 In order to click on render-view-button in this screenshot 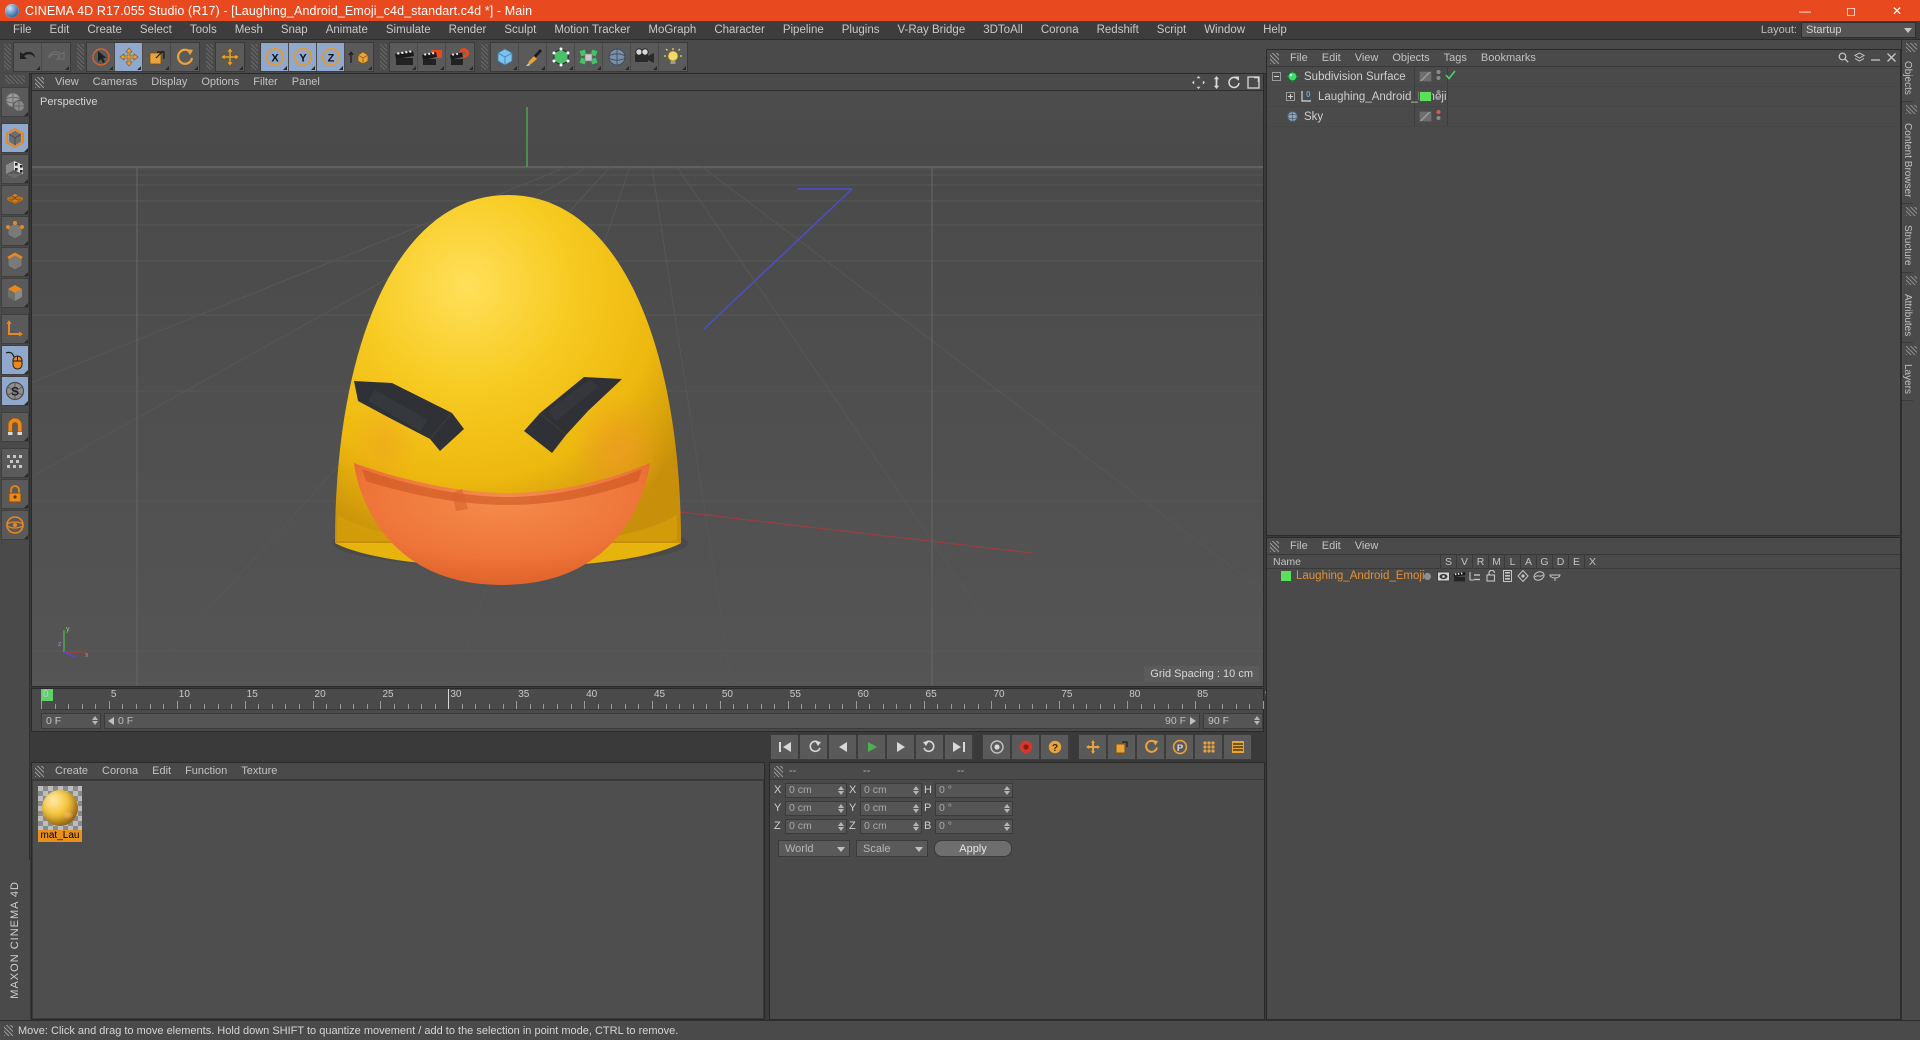, I will do `click(404, 56)`.